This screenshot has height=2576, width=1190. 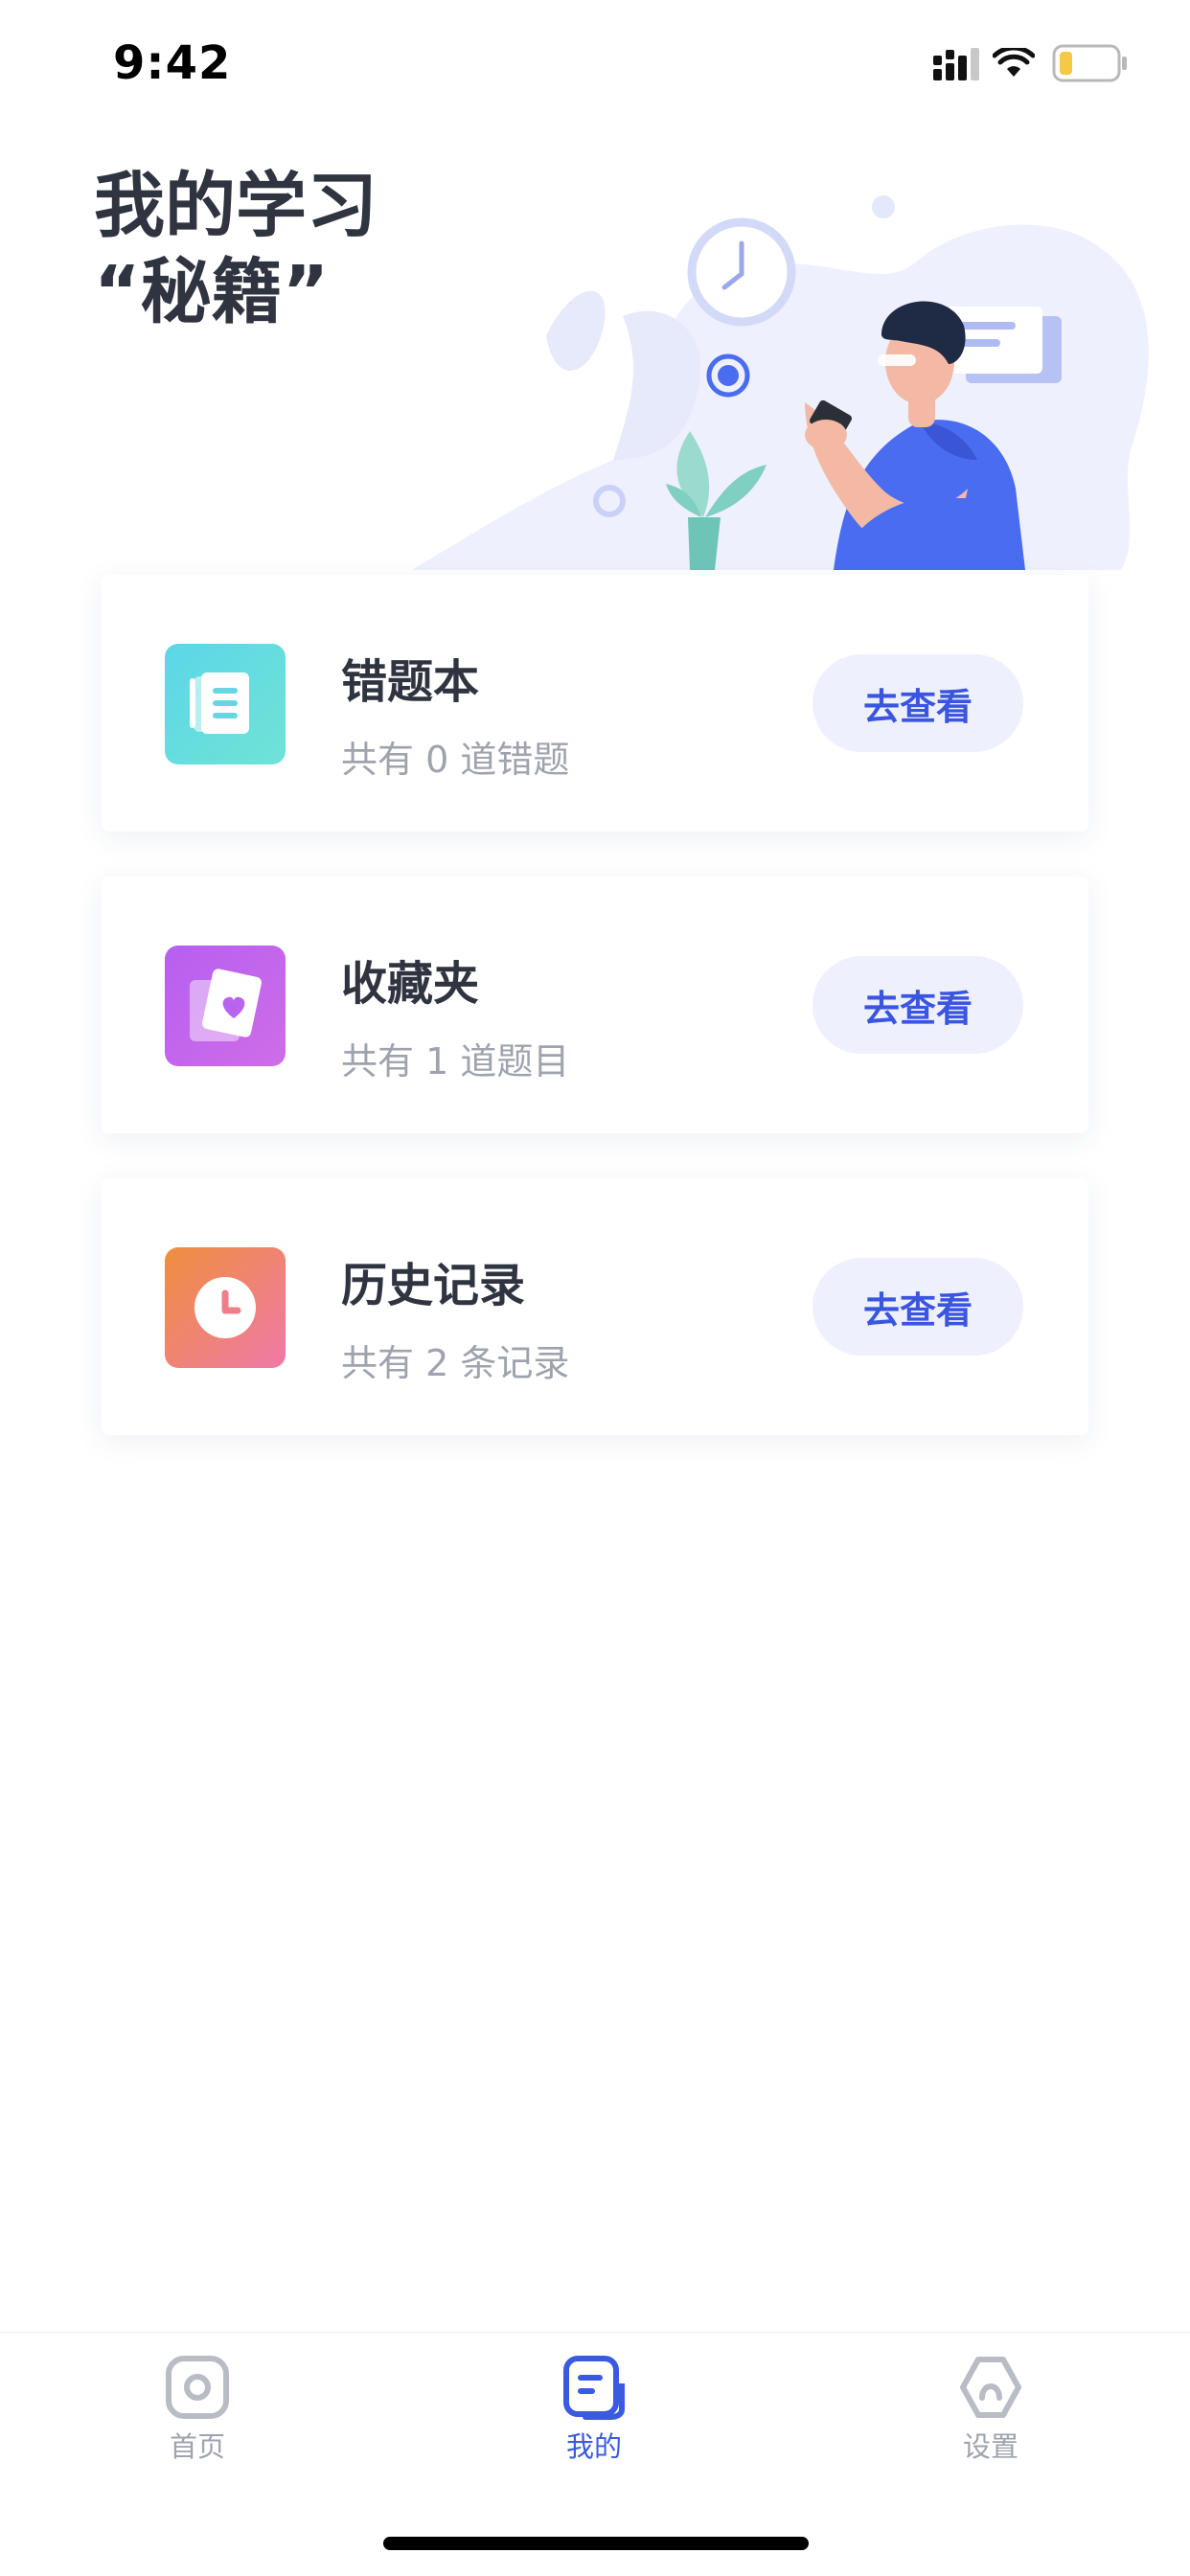 What do you see at coordinates (226, 1006) in the screenshot?
I see `heart-card-icon` at bounding box center [226, 1006].